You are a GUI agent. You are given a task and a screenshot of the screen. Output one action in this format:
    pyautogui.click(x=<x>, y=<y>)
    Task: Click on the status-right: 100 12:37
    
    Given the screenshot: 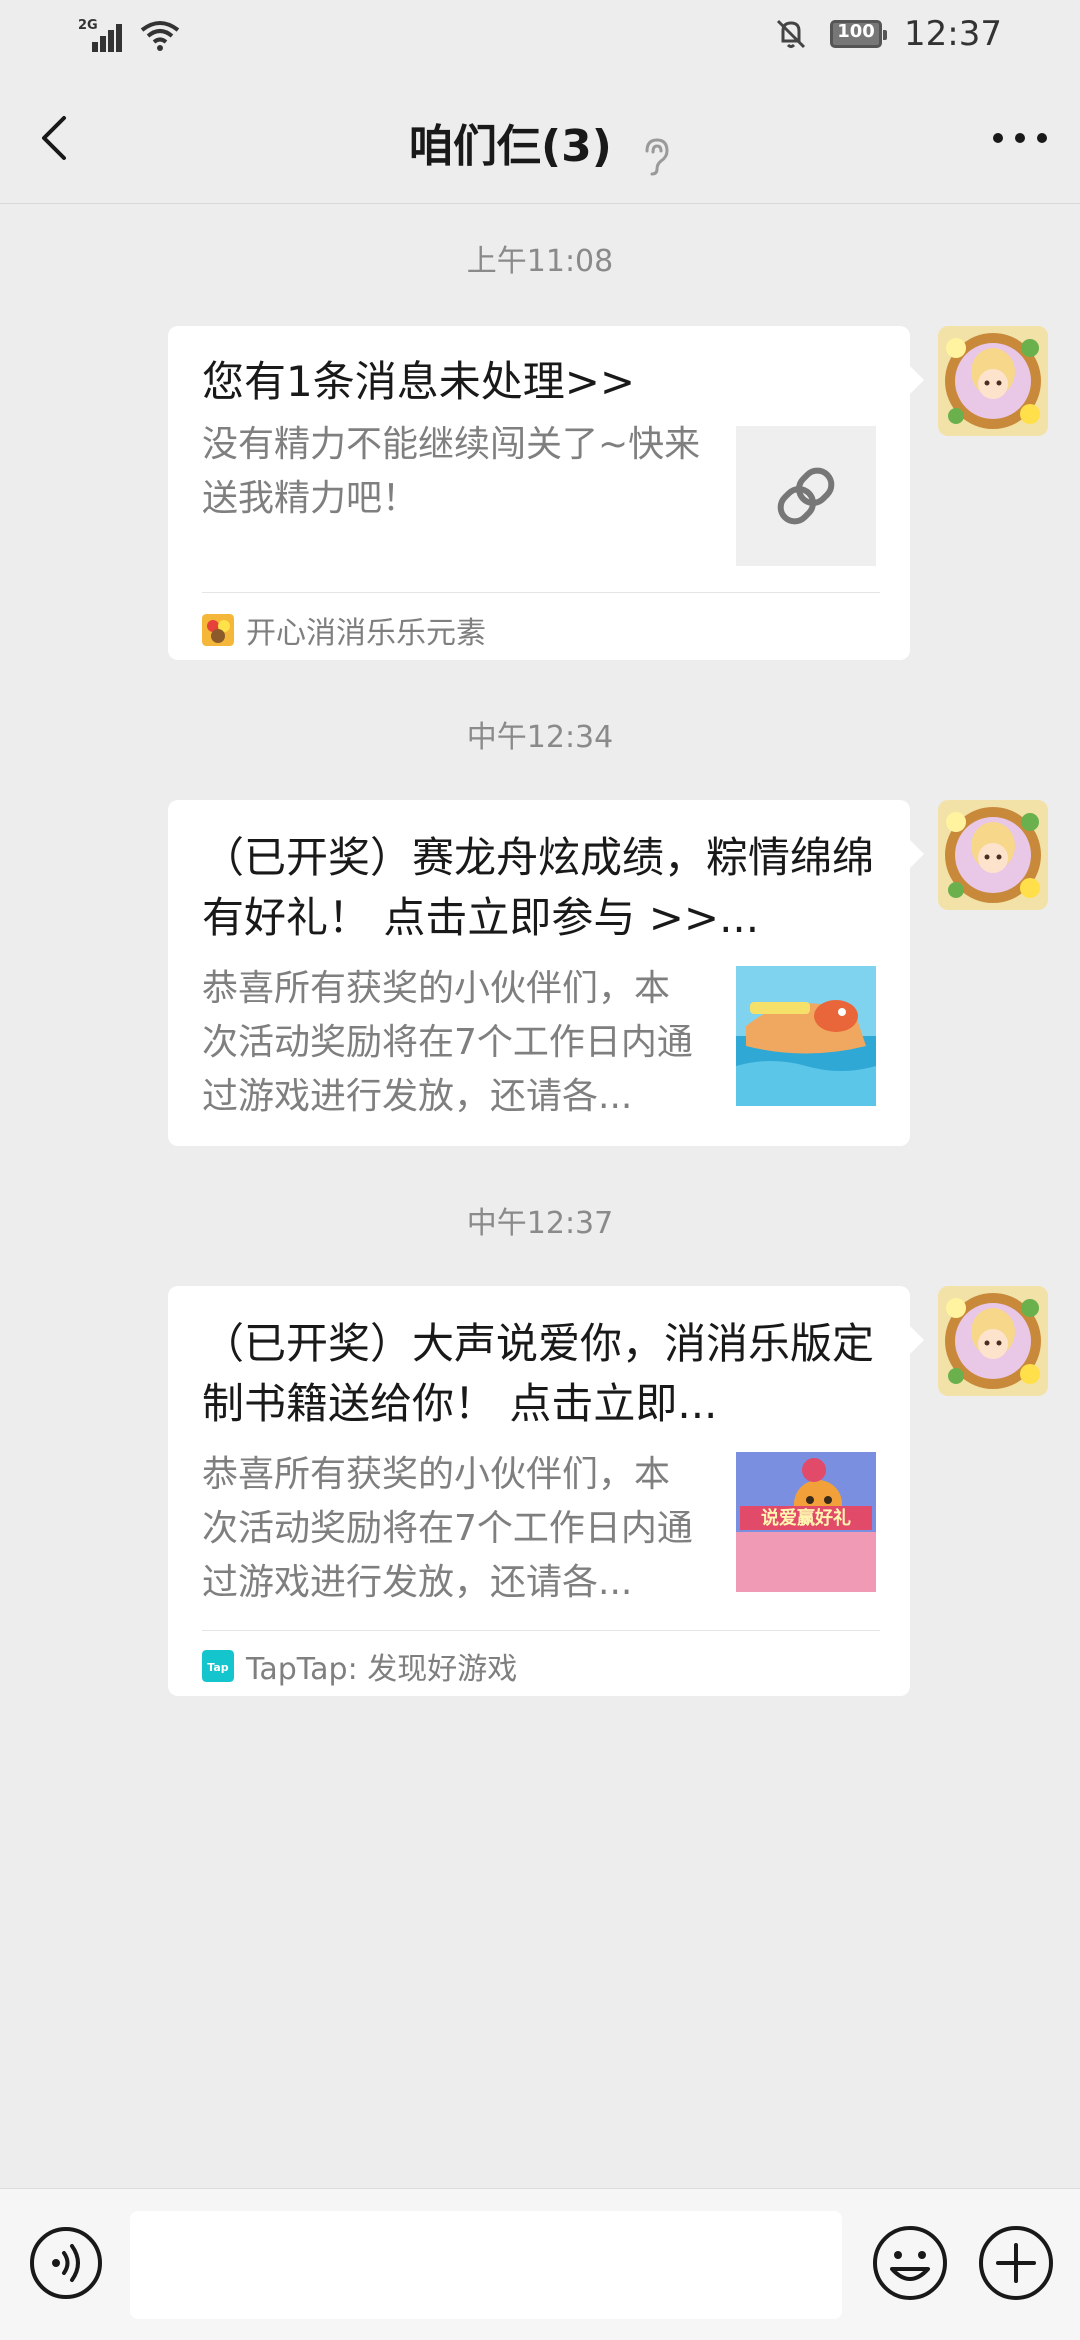 What is the action you would take?
    pyautogui.click(x=888, y=34)
    